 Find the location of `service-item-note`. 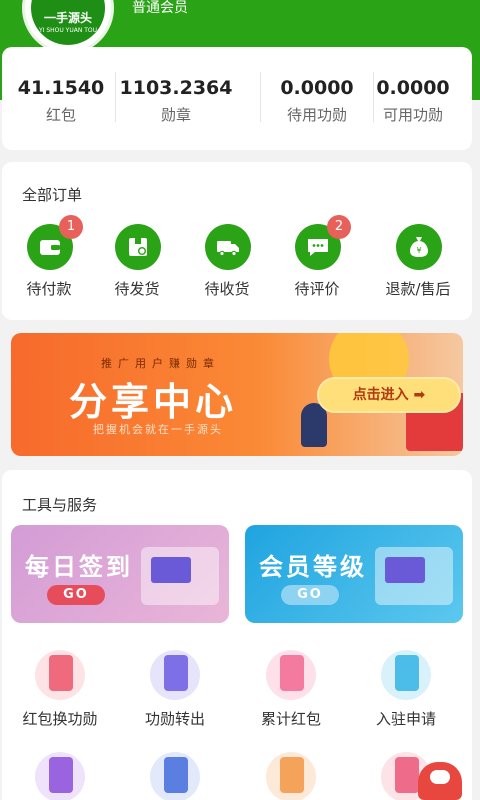

service-item-note is located at coordinates (291, 776).